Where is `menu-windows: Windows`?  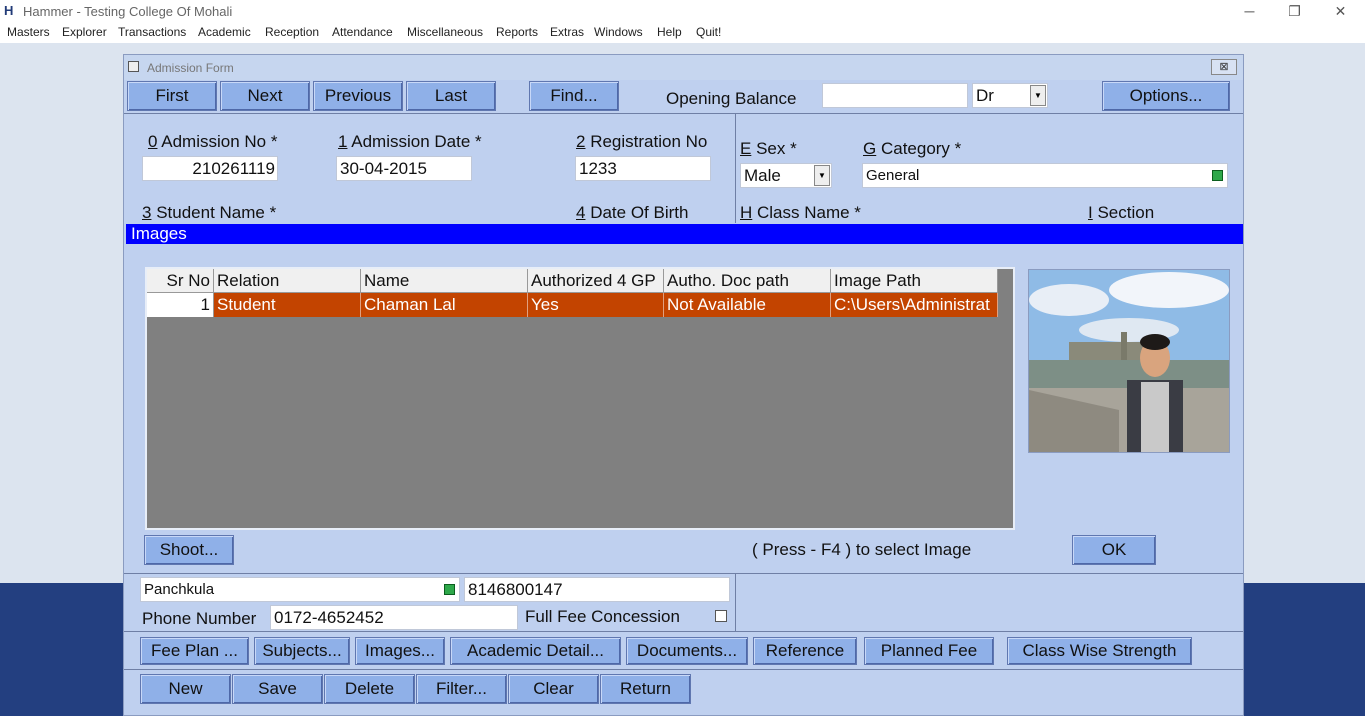 menu-windows: Windows is located at coordinates (618, 32).